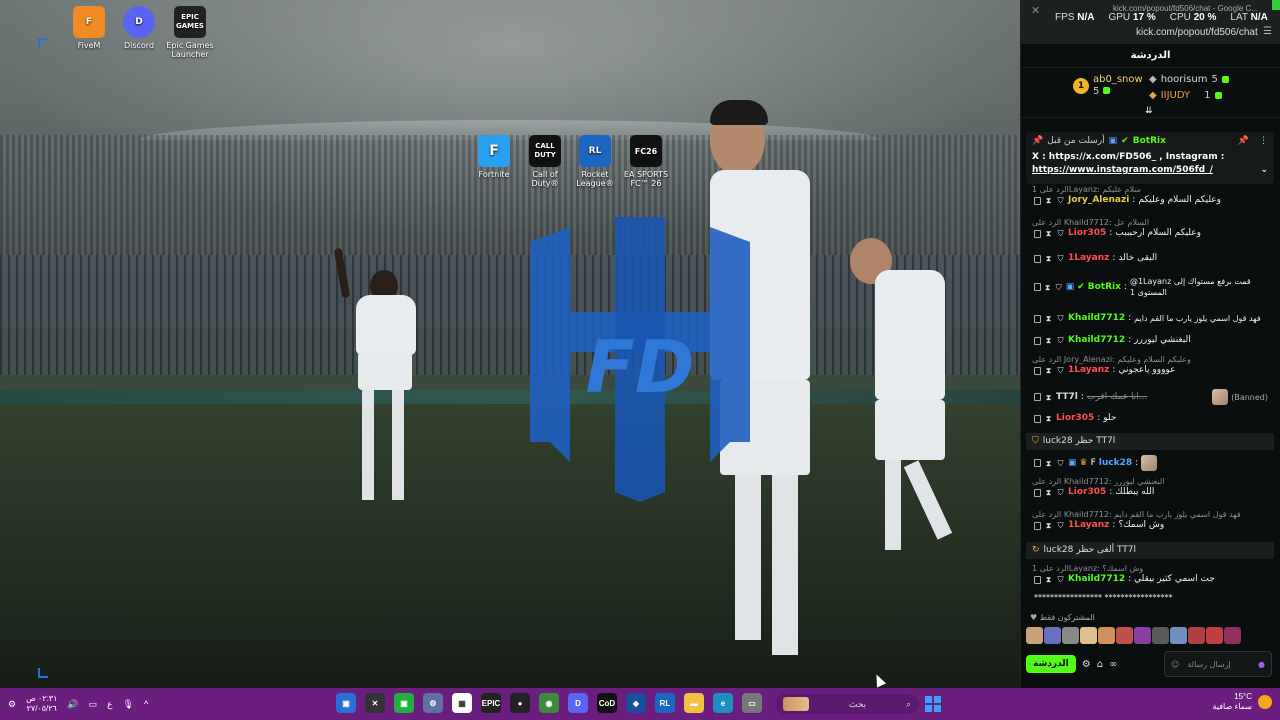  What do you see at coordinates (847, 704) in the screenshot?
I see `search-box: بحث ⌕` at bounding box center [847, 704].